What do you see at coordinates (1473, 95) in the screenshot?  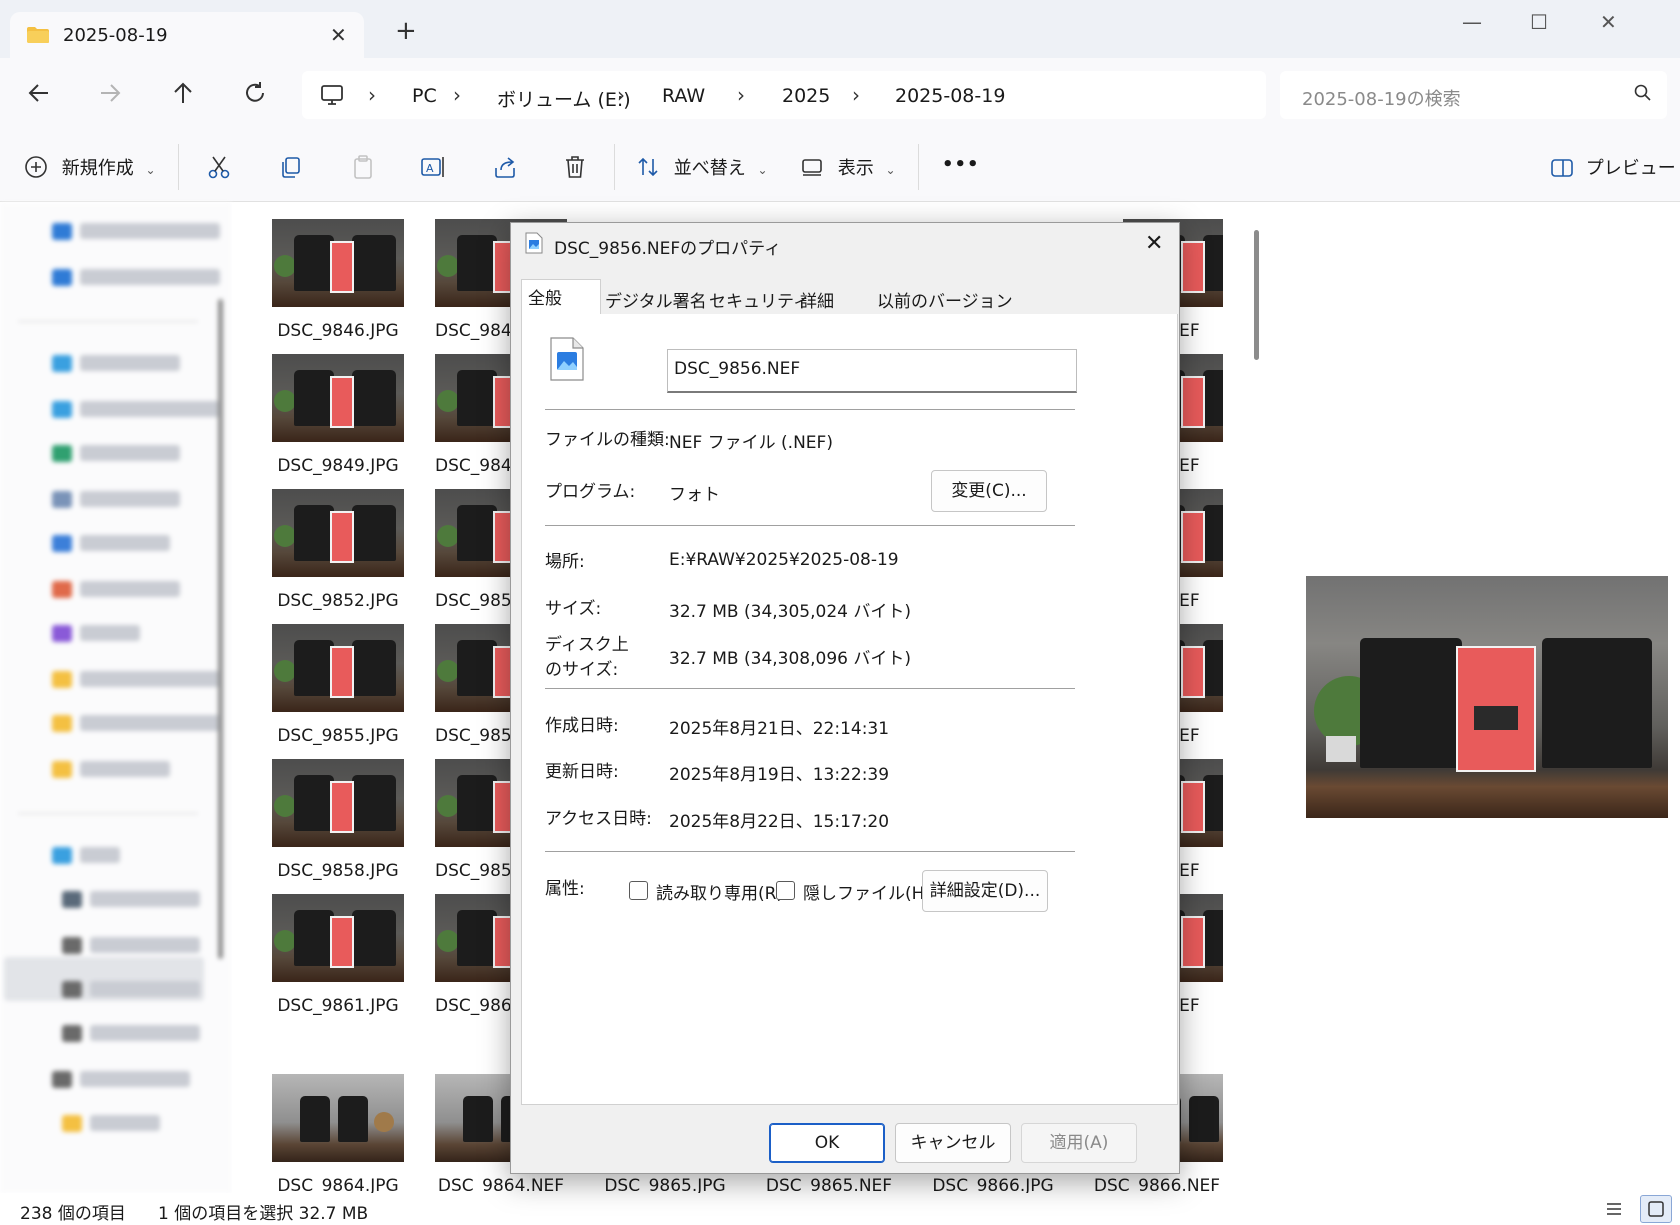 I see `search-input: 2025-08-19の検索` at bounding box center [1473, 95].